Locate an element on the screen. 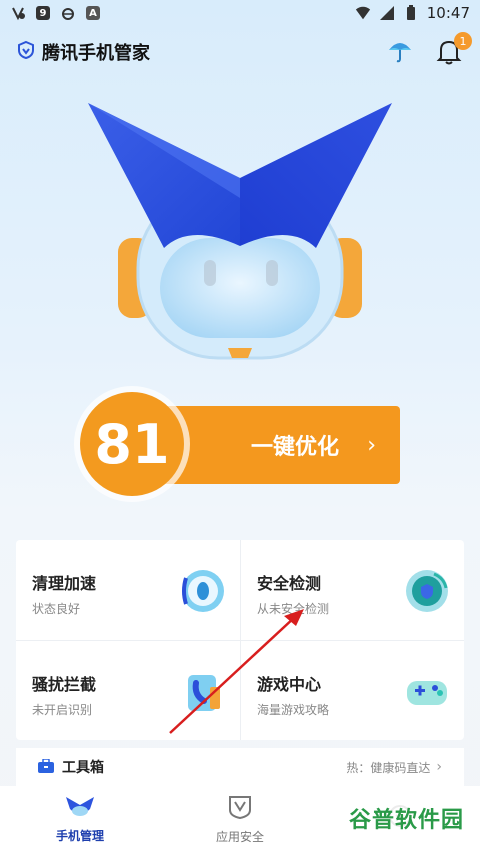 The image size is (480, 853). notification-bell: 1 is located at coordinates (454, 49).